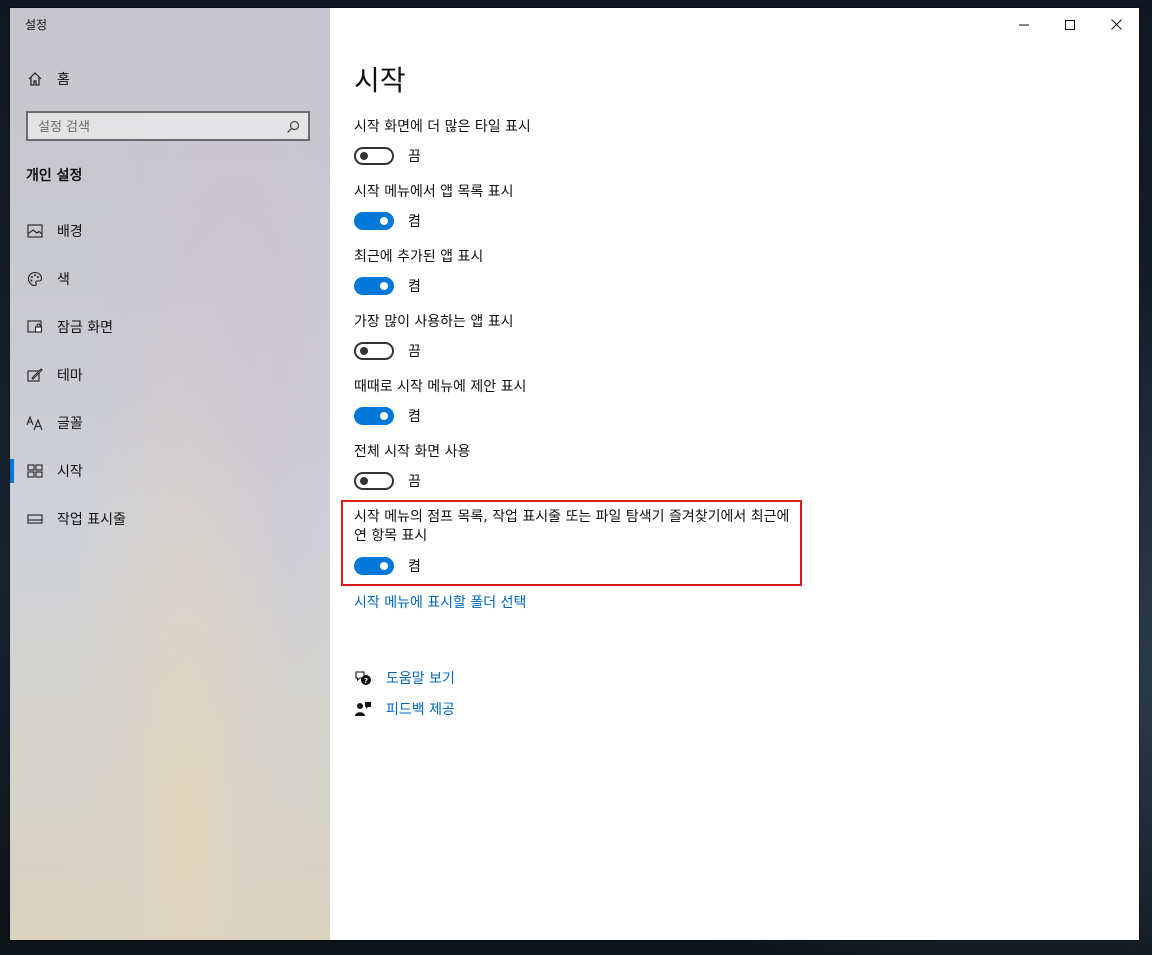 This screenshot has width=1152, height=955. What do you see at coordinates (374, 481) in the screenshot?
I see `full-screen-toggle` at bounding box center [374, 481].